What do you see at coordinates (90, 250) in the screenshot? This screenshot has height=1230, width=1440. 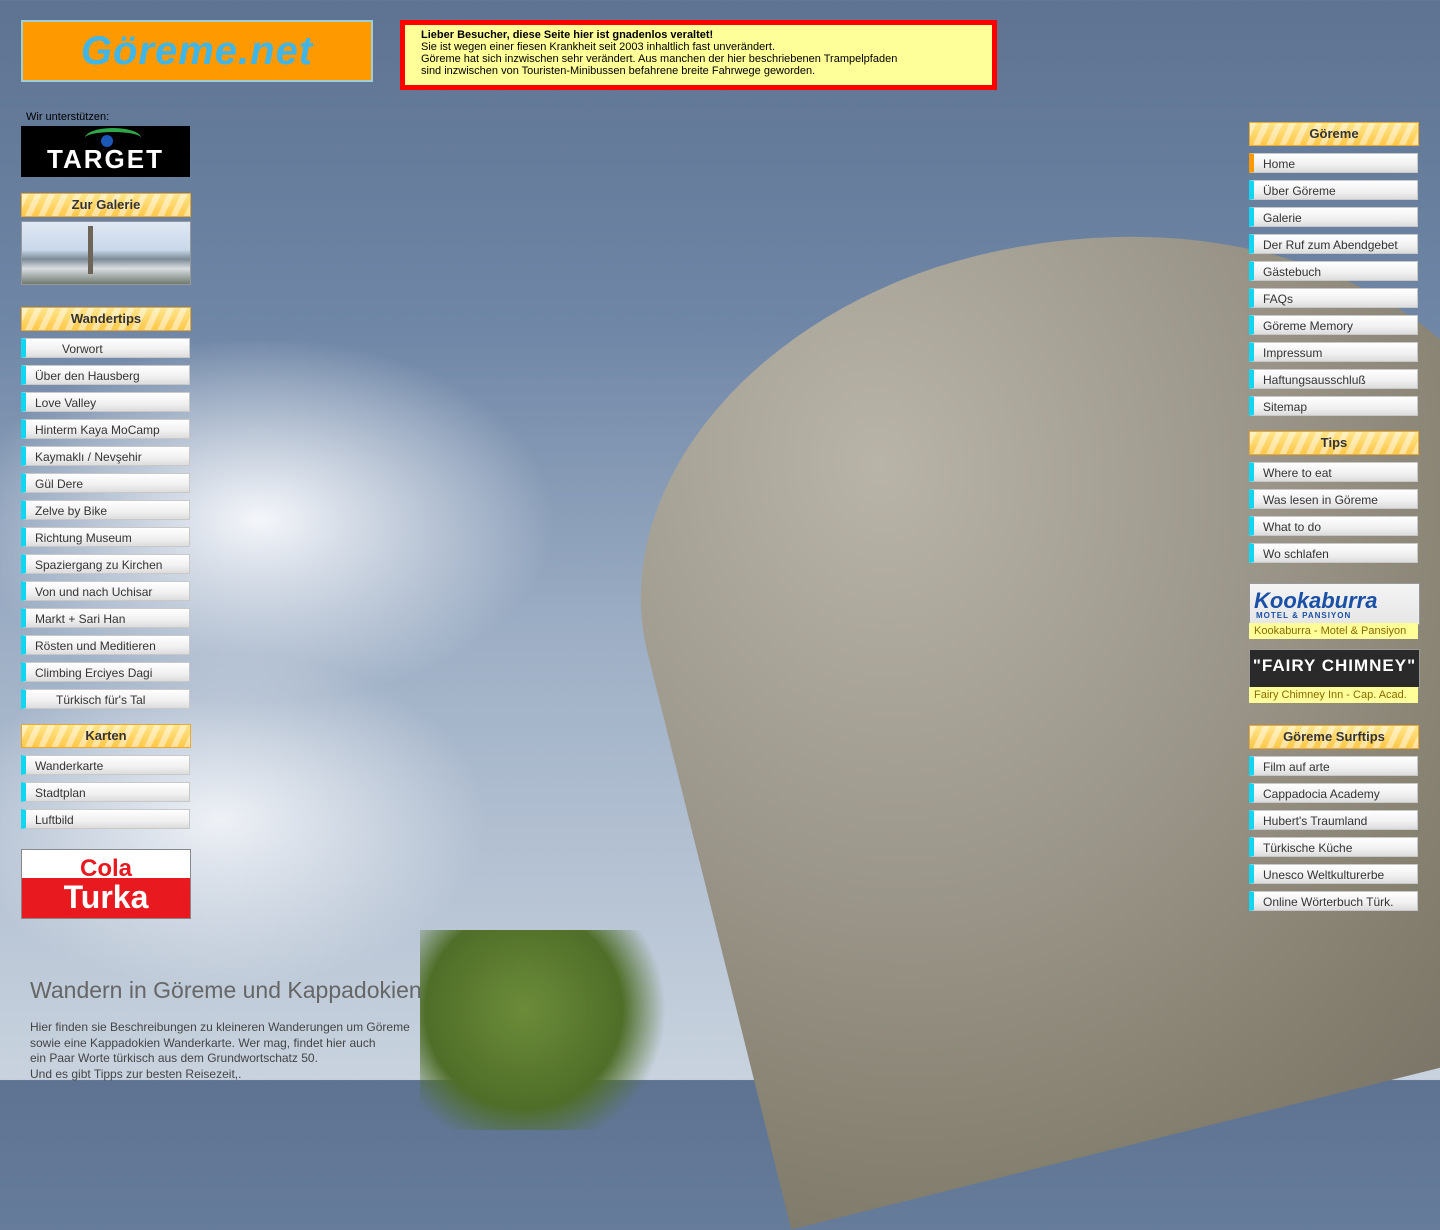 I see `minaret-shape` at bounding box center [90, 250].